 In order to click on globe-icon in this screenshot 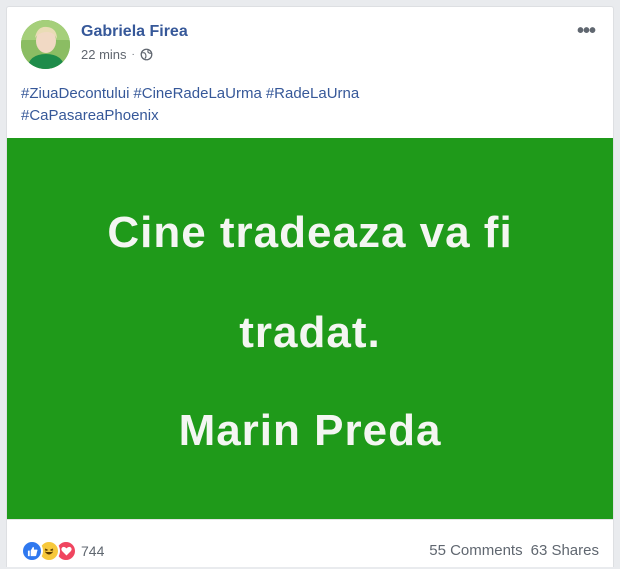, I will do `click(146, 54)`.